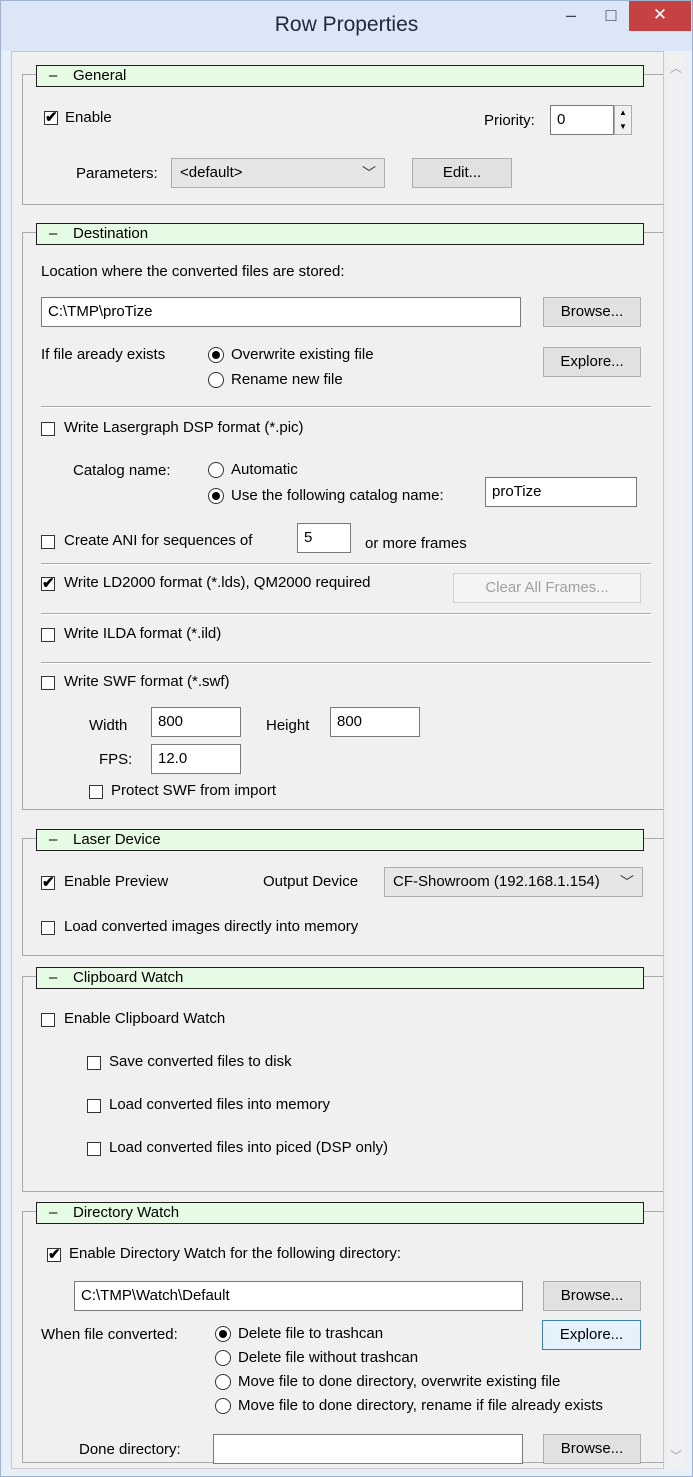  What do you see at coordinates (298, 1296) in the screenshot?
I see `watch-path-input: C:\TMP\Watch\Default` at bounding box center [298, 1296].